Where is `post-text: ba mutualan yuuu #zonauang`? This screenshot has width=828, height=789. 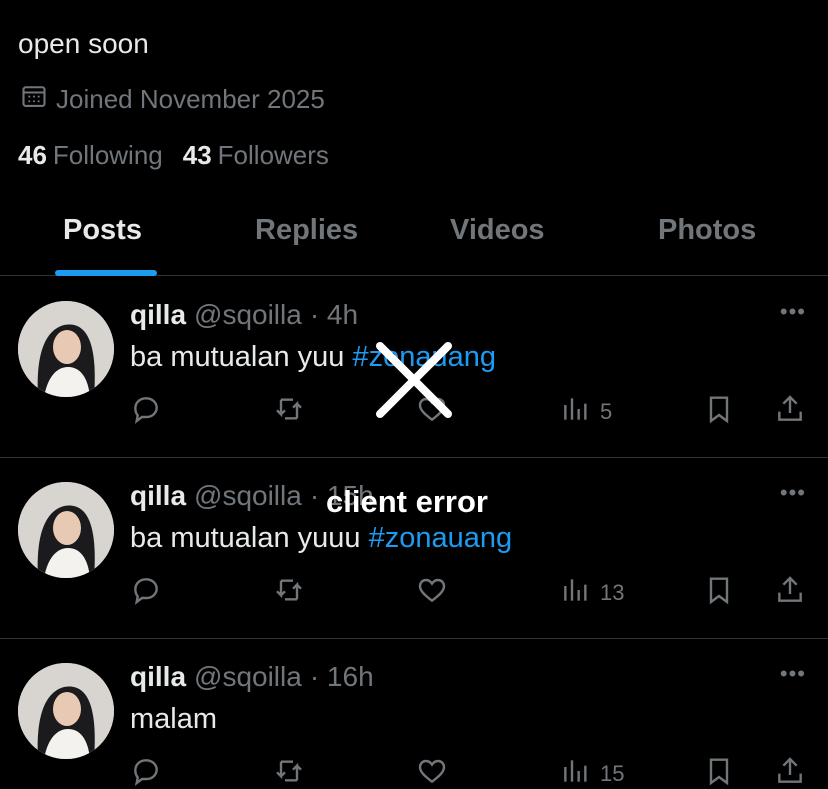 post-text: ba mutualan yuuu #zonauang is located at coordinates (321, 538).